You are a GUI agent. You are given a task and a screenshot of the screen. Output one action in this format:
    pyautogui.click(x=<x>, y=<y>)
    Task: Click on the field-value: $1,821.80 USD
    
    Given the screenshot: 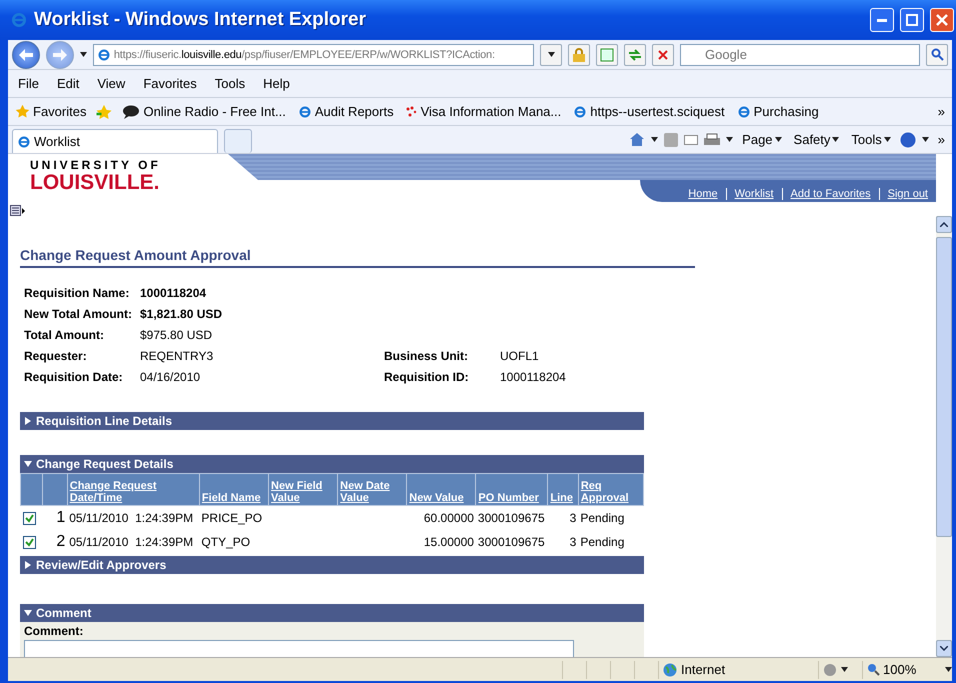 What is the action you would take?
    pyautogui.click(x=182, y=314)
    